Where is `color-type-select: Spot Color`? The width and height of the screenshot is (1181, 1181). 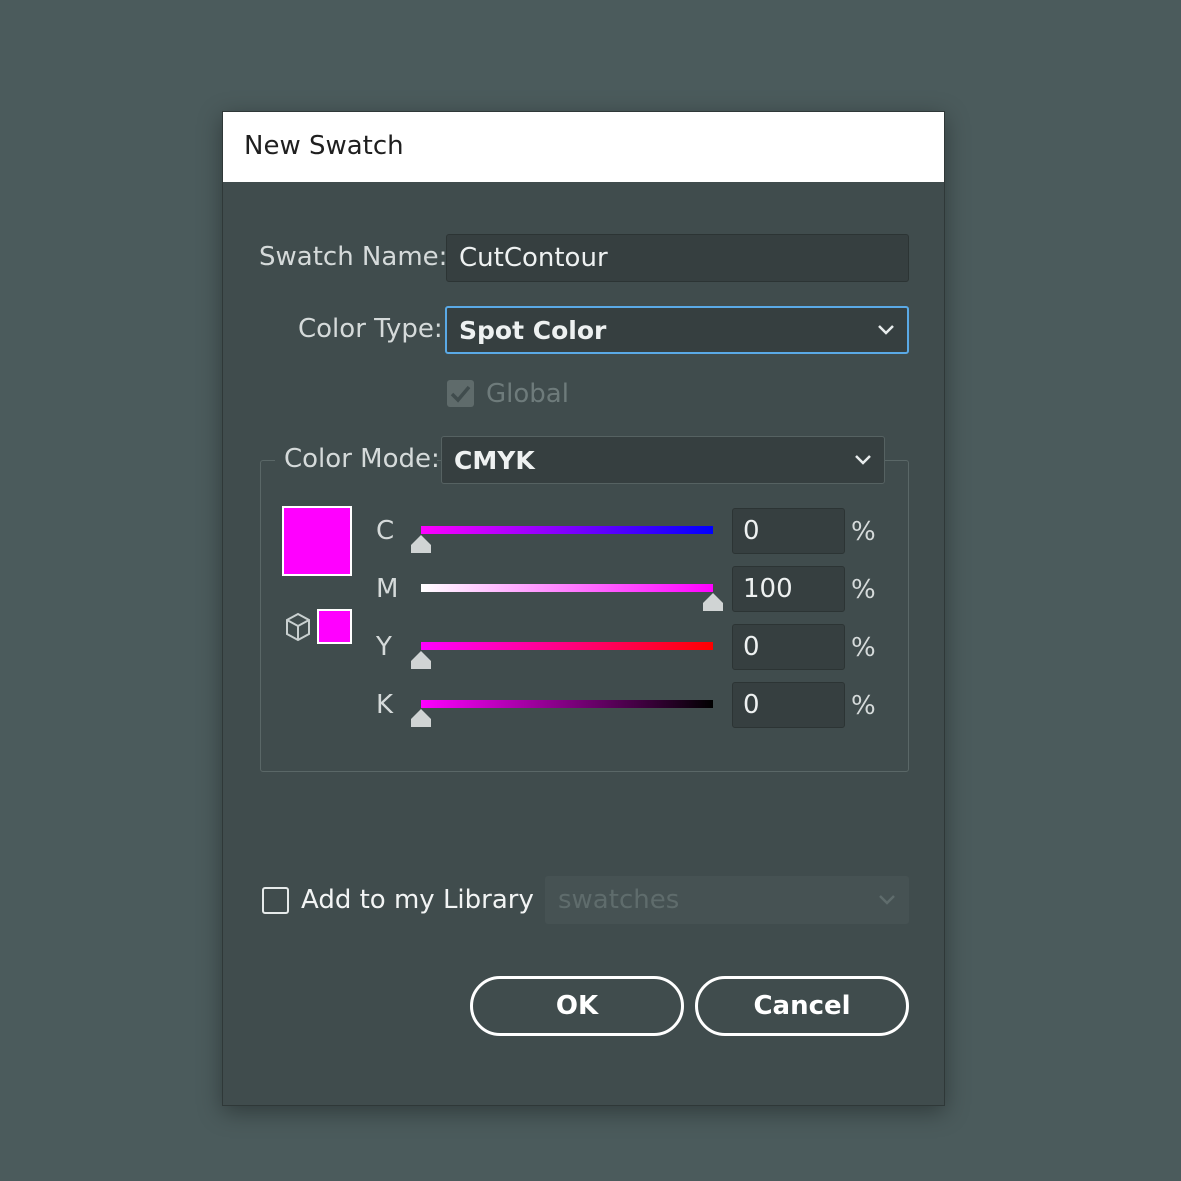
color-type-select: Spot Color is located at coordinates (677, 330).